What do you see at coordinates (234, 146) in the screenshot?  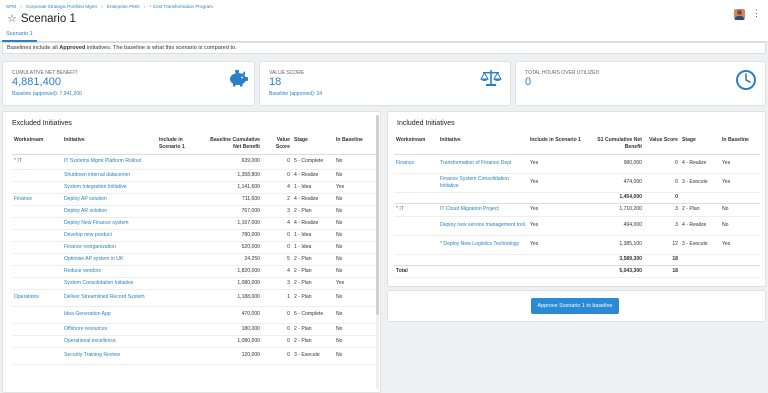 I see `column-header: Baseline Cumulative Net Benefit` at bounding box center [234, 146].